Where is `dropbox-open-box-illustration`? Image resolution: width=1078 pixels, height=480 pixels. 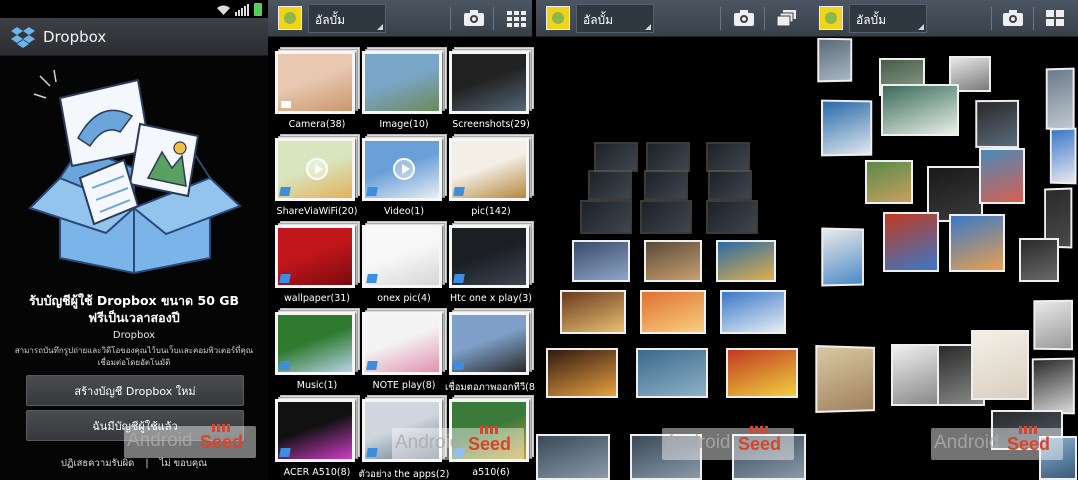 dropbox-open-box-illustration is located at coordinates (135, 172).